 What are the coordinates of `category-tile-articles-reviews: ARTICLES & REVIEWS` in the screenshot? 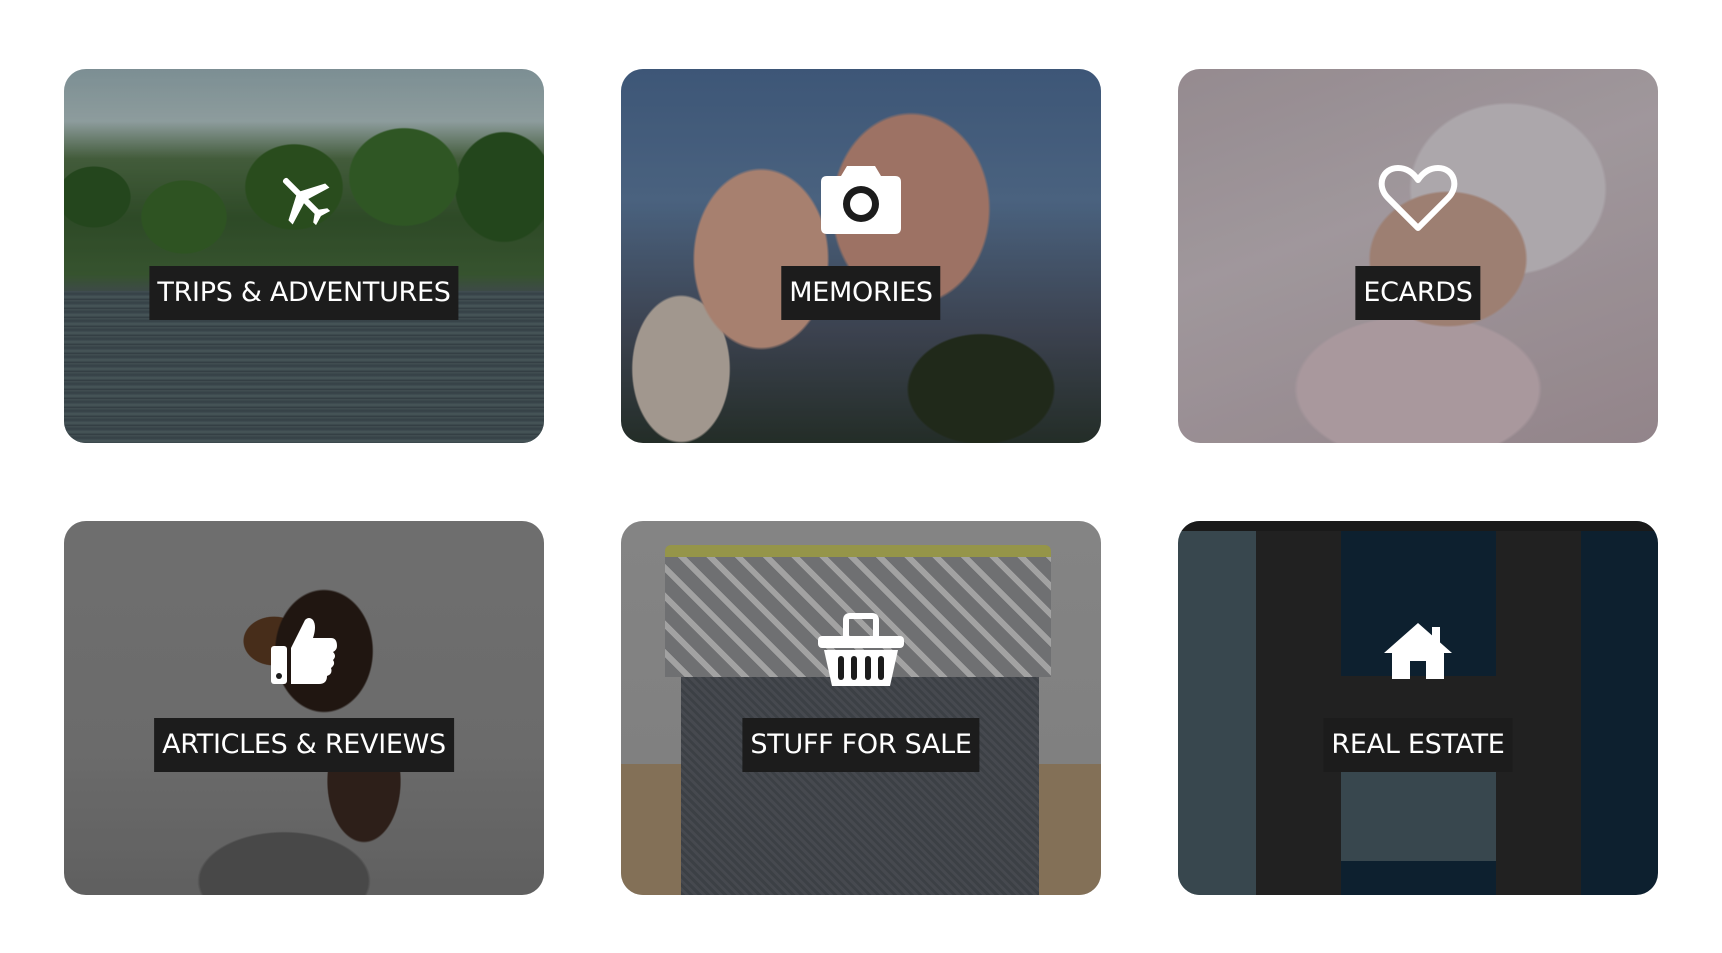 It's located at (304, 708).